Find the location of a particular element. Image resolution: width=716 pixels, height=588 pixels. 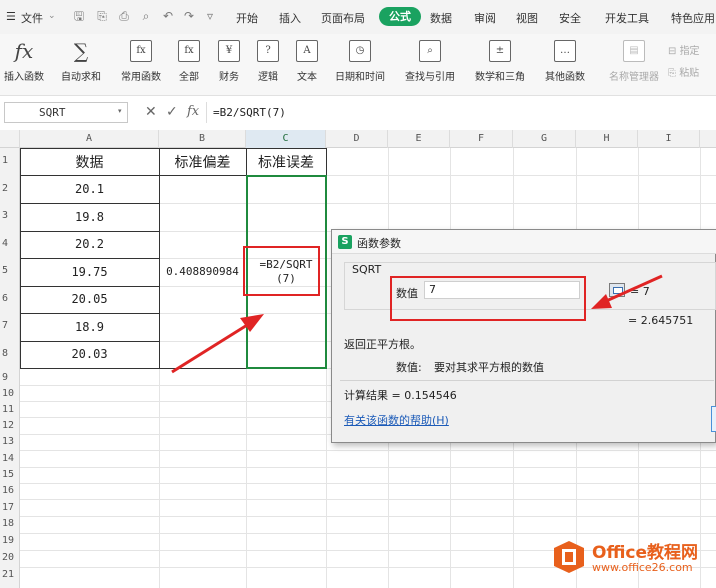

arrow-to-param-icon is located at coordinates (627, 291).